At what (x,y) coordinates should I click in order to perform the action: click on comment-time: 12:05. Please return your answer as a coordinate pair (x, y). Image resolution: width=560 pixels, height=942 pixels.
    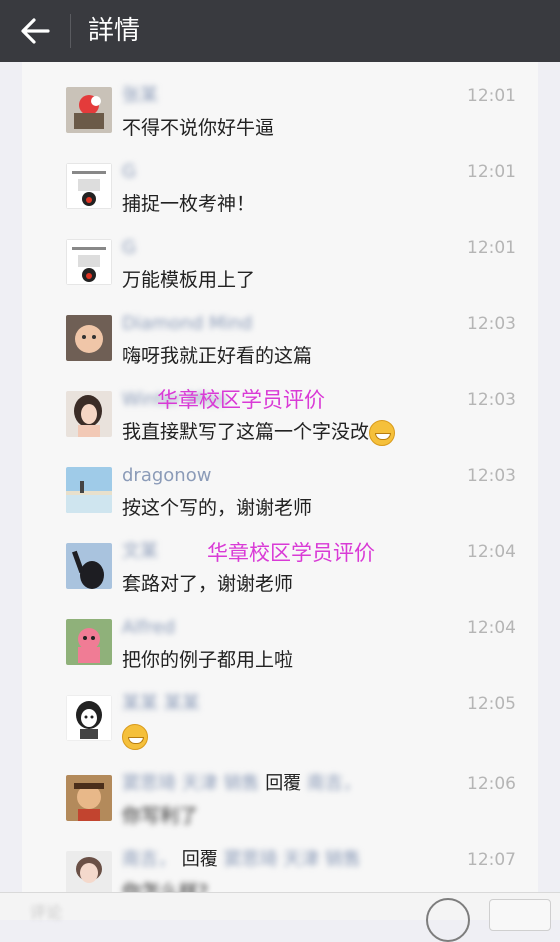
    Looking at the image, I should click on (491, 704).